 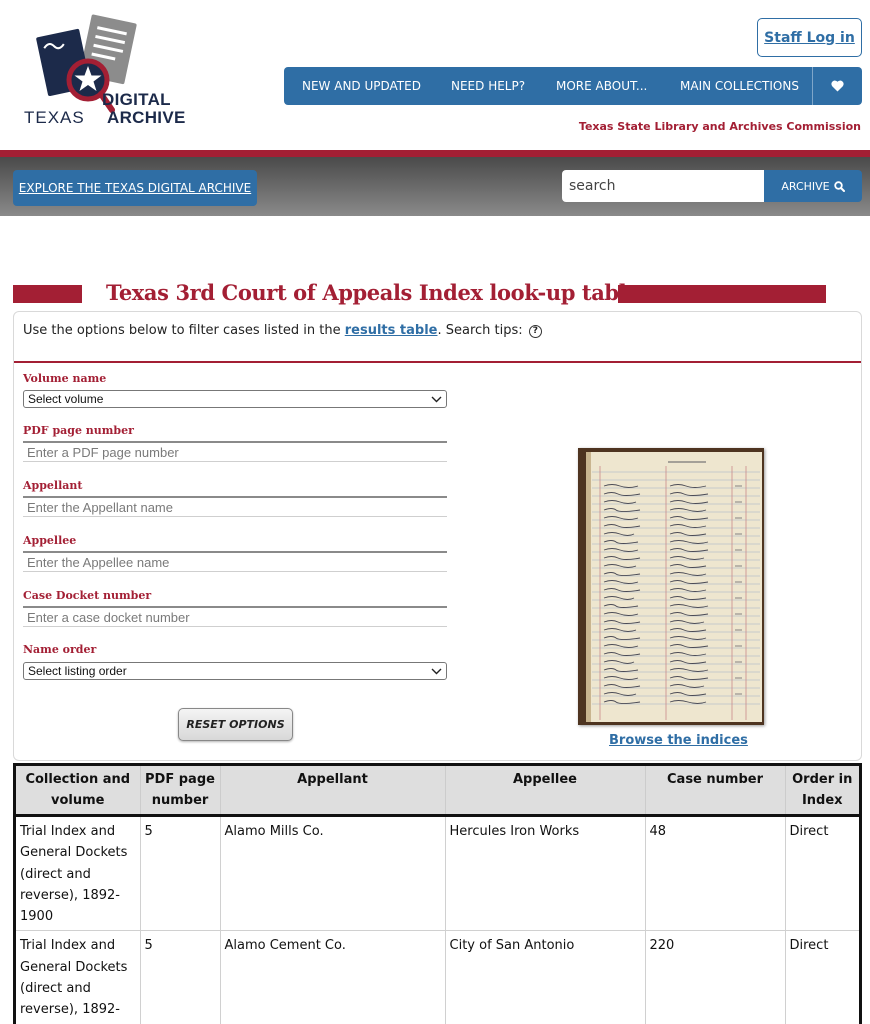 I want to click on header-divider, so click(x=435, y=153).